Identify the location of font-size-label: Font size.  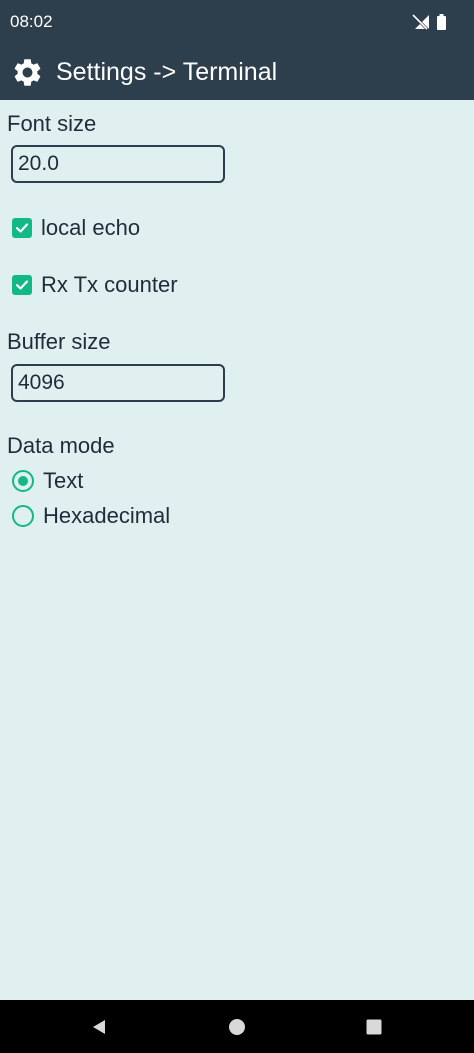
(52, 123).